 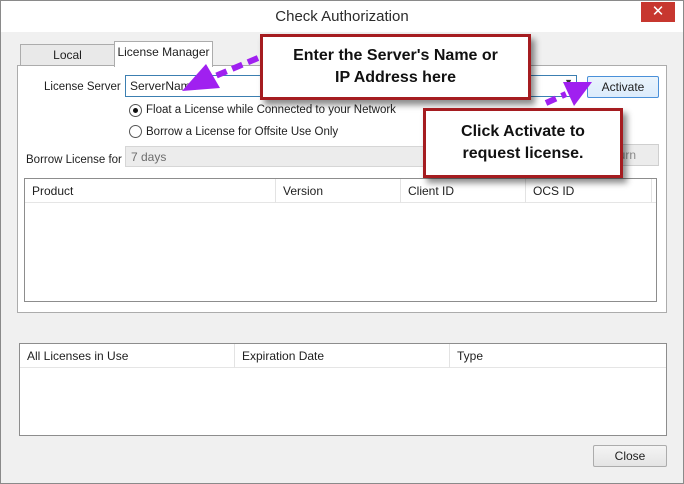 I want to click on tab-local: Local, so click(x=67, y=55).